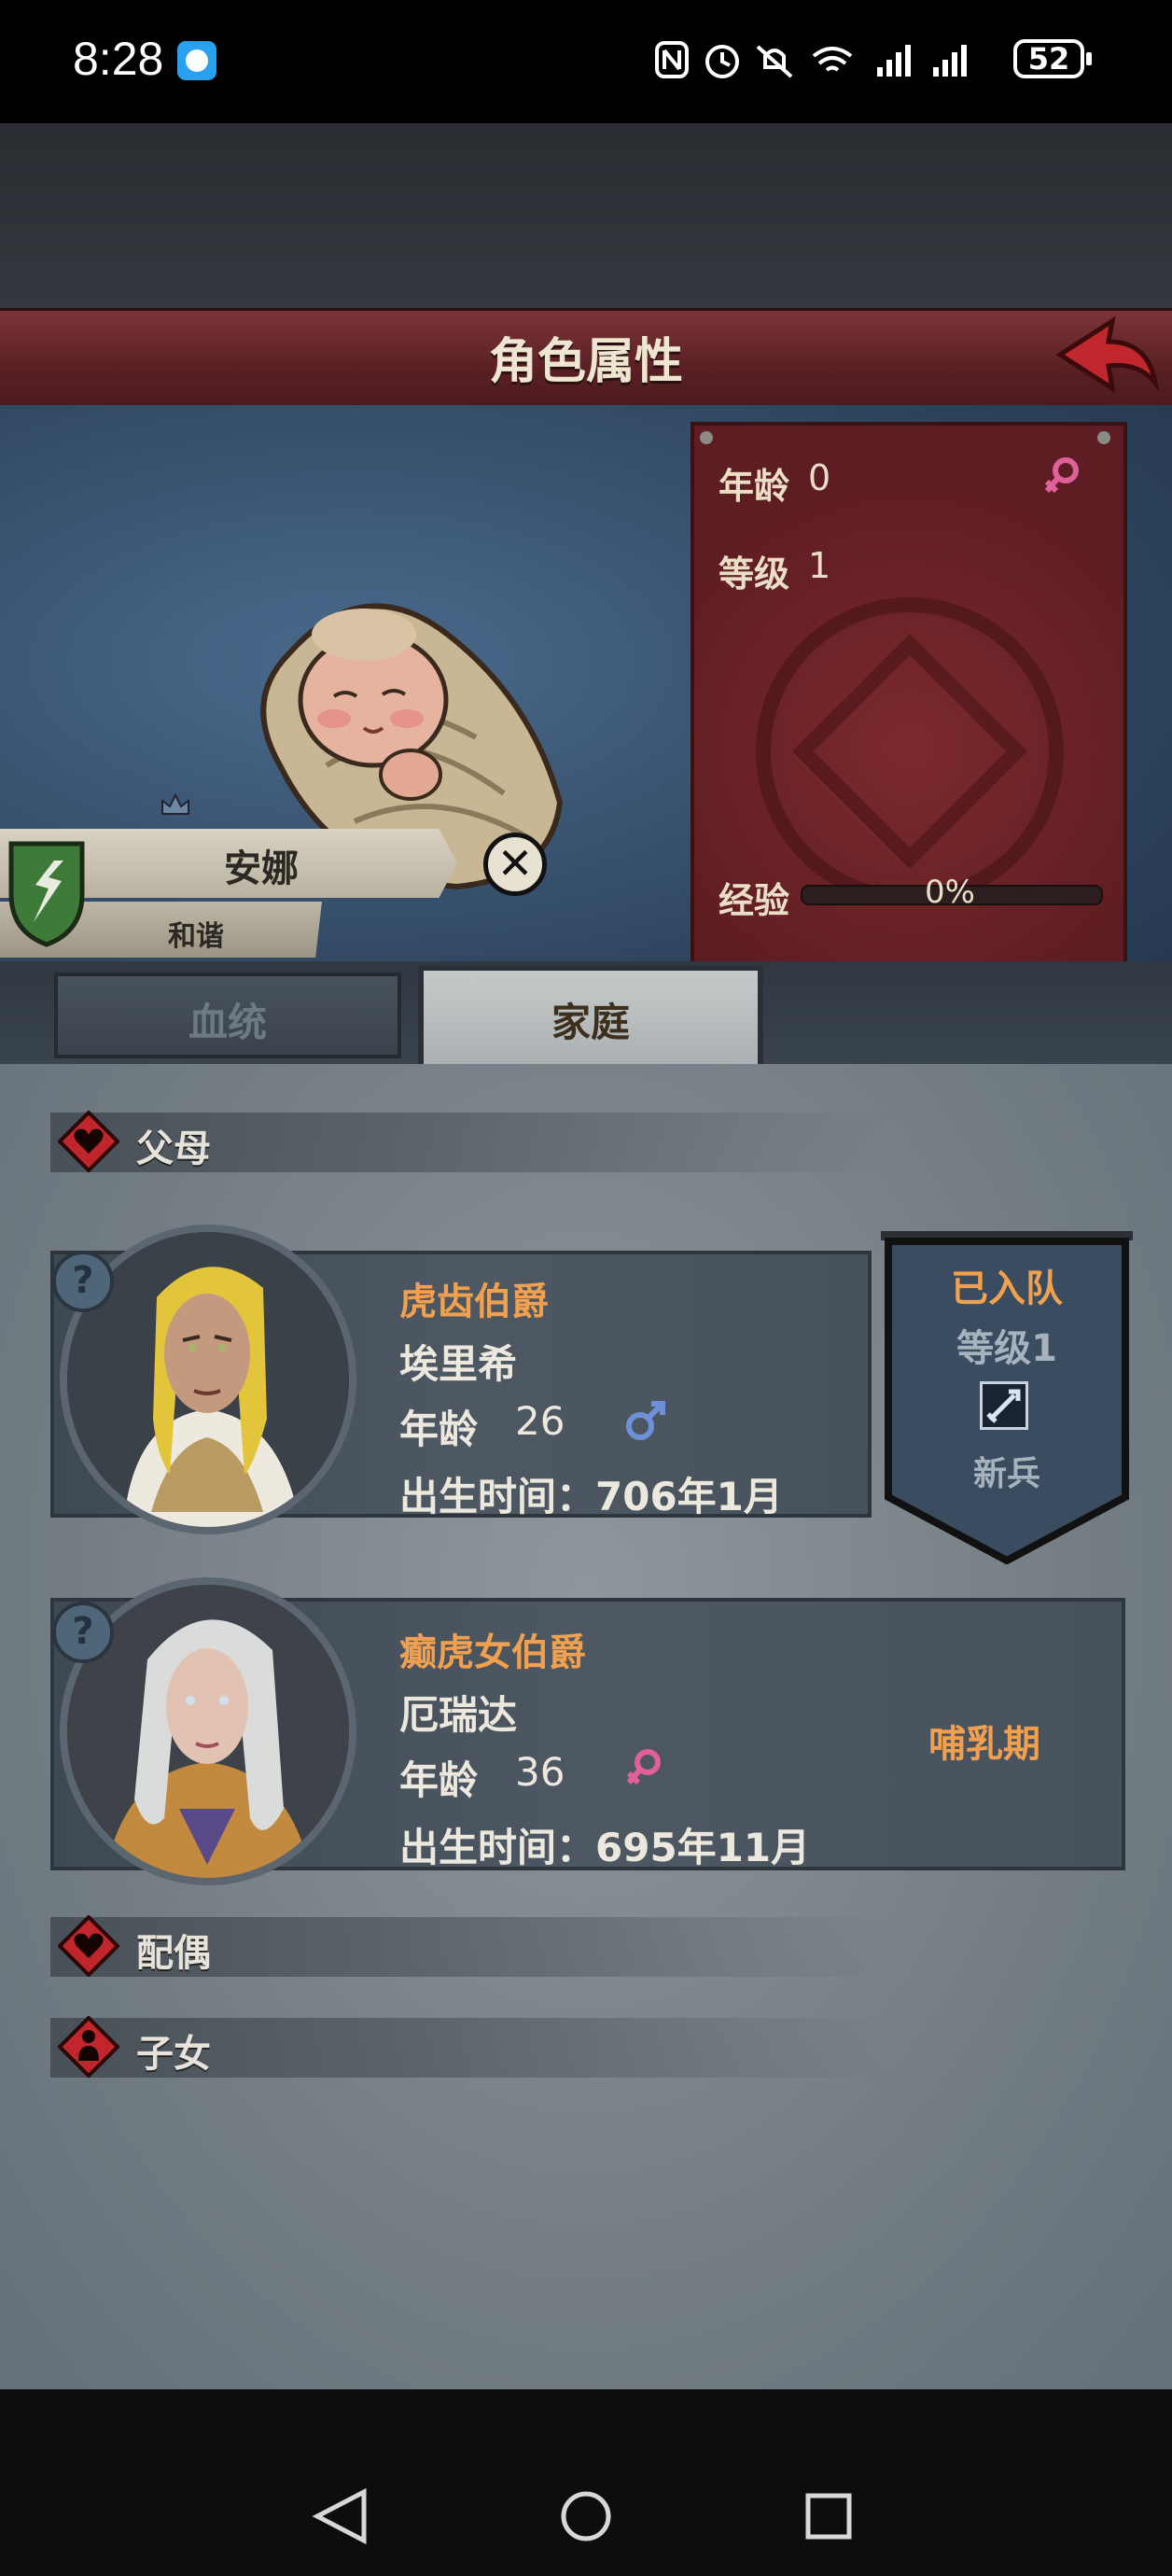 Image resolution: width=1172 pixels, height=2576 pixels. What do you see at coordinates (173, 1953) in the screenshot?
I see `section-spouse-label: 配偶` at bounding box center [173, 1953].